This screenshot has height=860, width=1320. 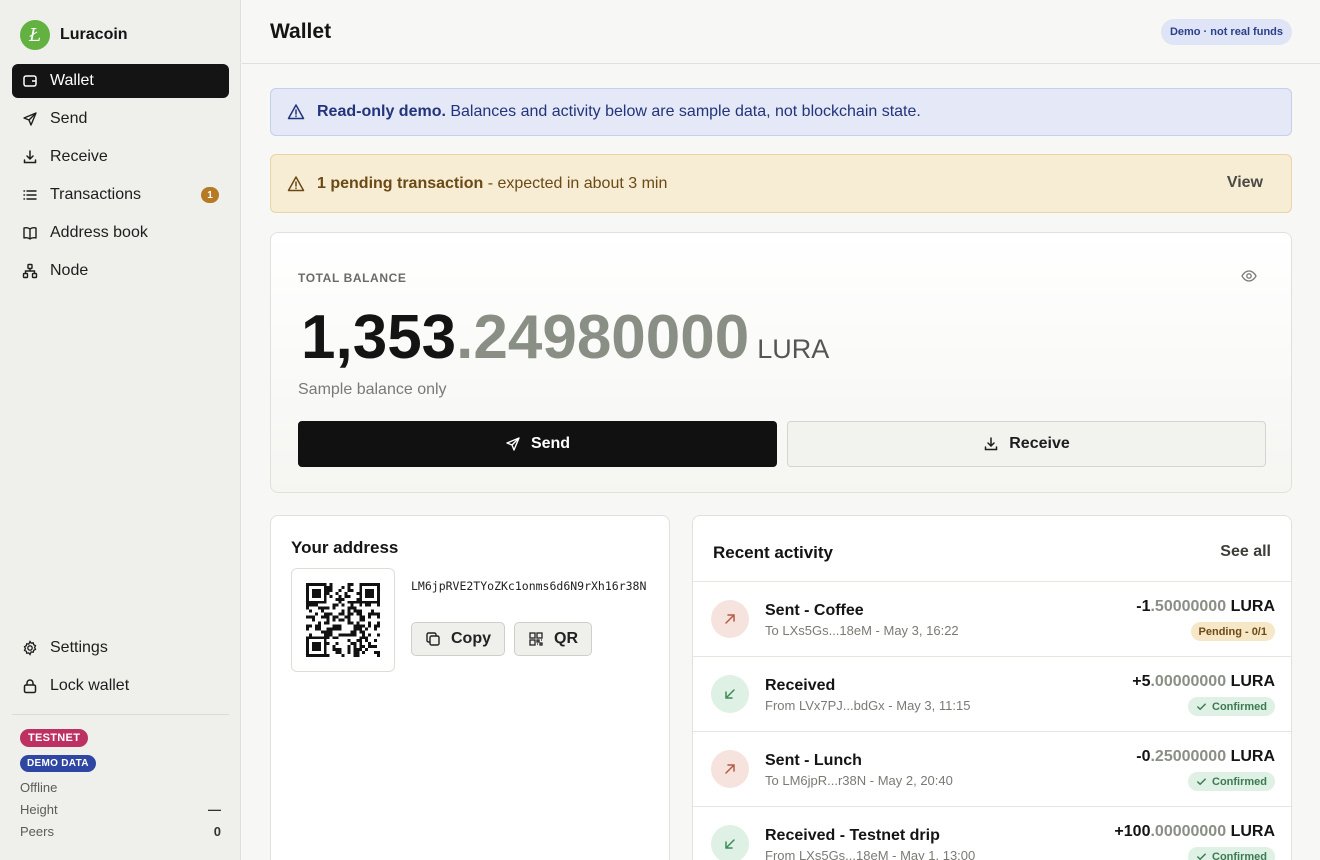 What do you see at coordinates (120, 119) in the screenshot?
I see `sidebar-item-send: Send` at bounding box center [120, 119].